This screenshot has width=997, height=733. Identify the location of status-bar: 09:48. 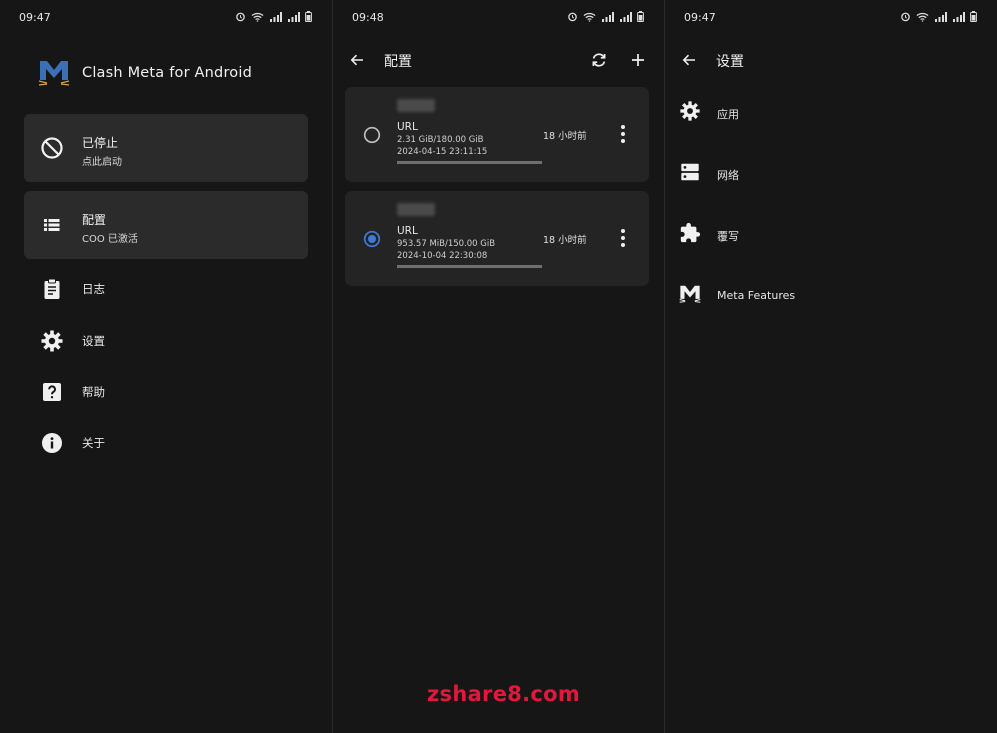
(498, 17).